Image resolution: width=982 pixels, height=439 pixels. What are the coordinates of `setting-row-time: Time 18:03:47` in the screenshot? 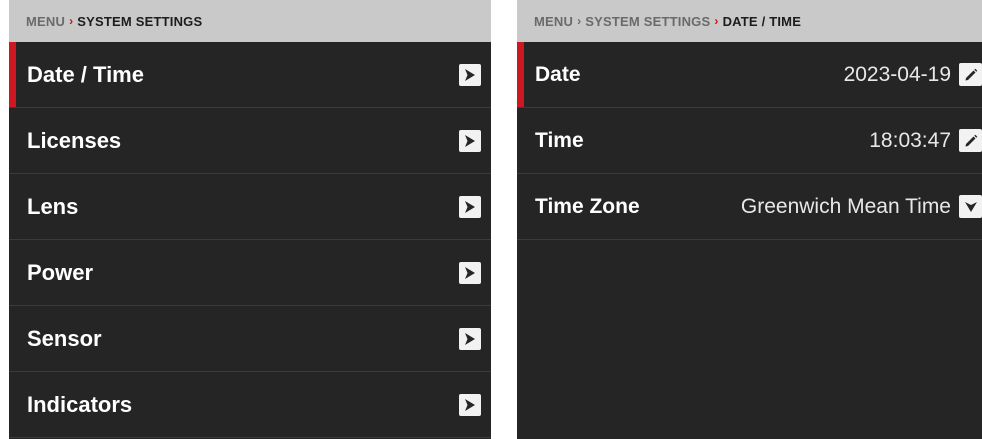 It's located at (749, 141).